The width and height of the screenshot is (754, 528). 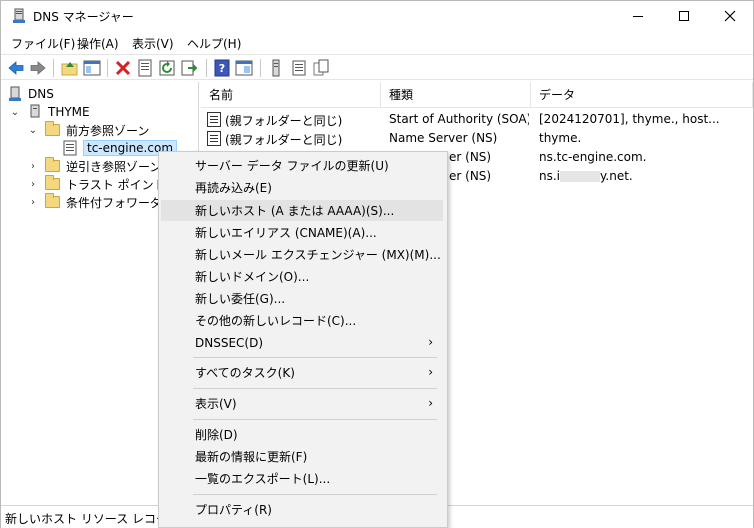 I want to click on record-data: ns.i y.net., so click(x=645, y=176).